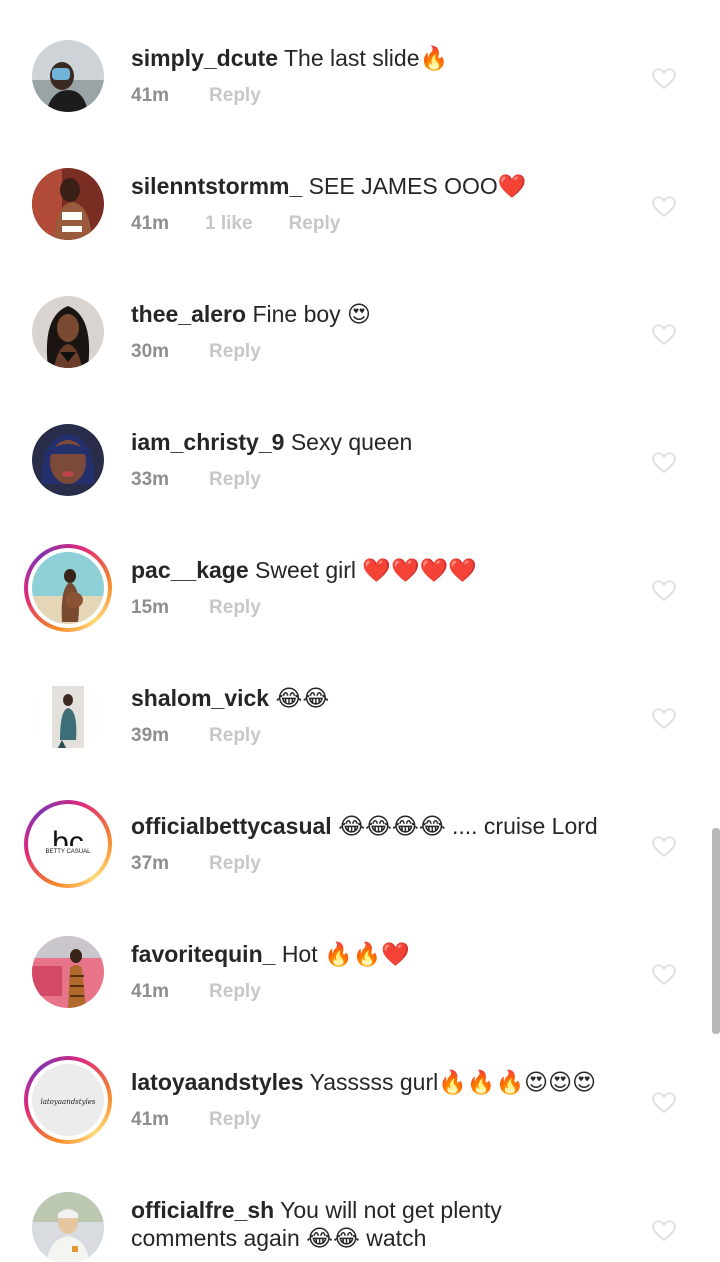 This screenshot has width=720, height=1262. I want to click on comment-username: officialbettycasual, so click(231, 826).